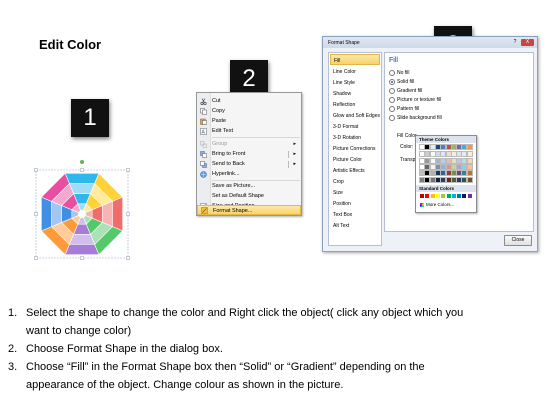 The width and height of the screenshot is (560, 420). Describe the element at coordinates (355, 115) in the screenshot. I see `nav-item-glow: Glow and Soft Edges` at that location.